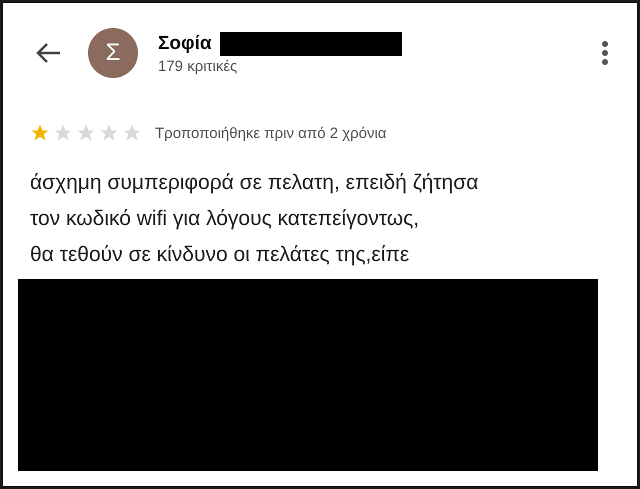 The image size is (640, 489). I want to click on review-text: τον κωδικό wifi για λόγους κατεπείγοντως,, so click(225, 219).